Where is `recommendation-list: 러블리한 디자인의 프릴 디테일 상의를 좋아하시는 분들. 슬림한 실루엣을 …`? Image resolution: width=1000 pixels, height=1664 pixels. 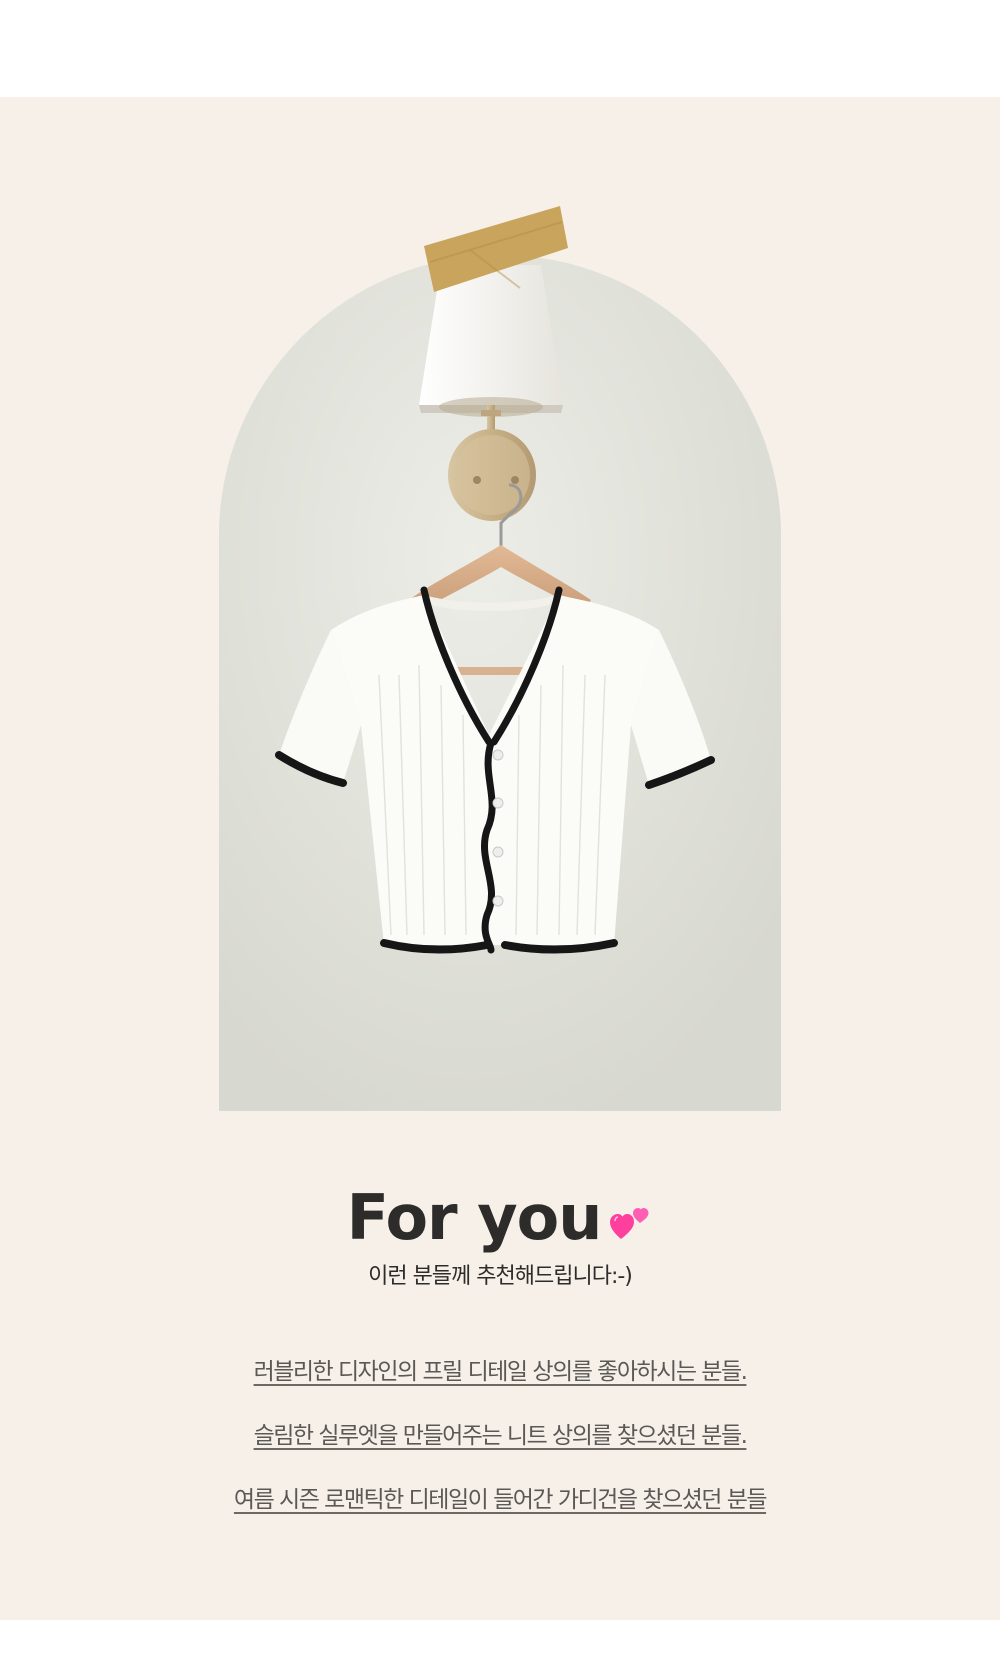
recommendation-list: 러블리한 디자인의 프릴 디테일 상의를 좋아하시는 분들. 슬림한 실루엣을 … is located at coordinates (500, 1448).